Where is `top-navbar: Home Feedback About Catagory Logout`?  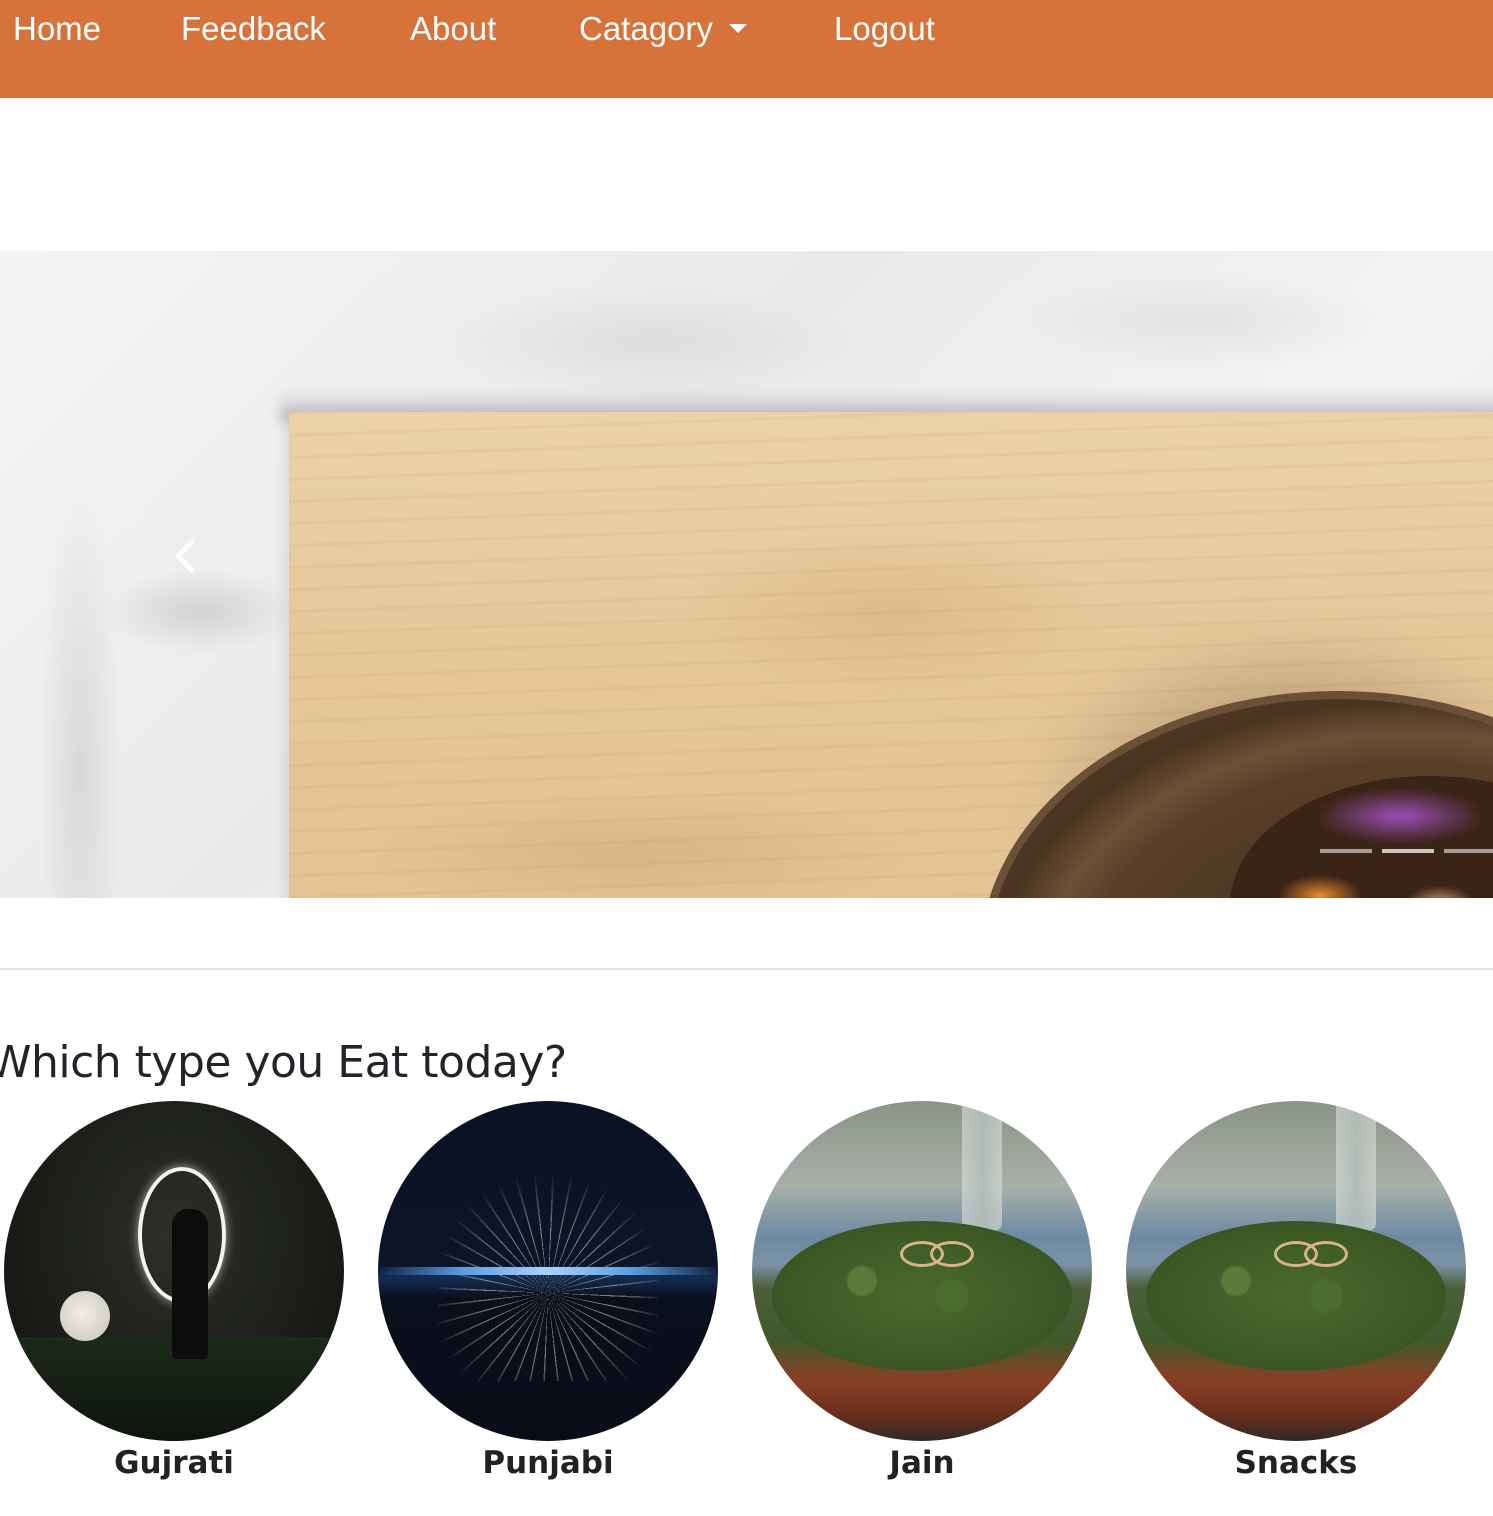
top-navbar: Home Feedback About Catagory Logout is located at coordinates (746, 49).